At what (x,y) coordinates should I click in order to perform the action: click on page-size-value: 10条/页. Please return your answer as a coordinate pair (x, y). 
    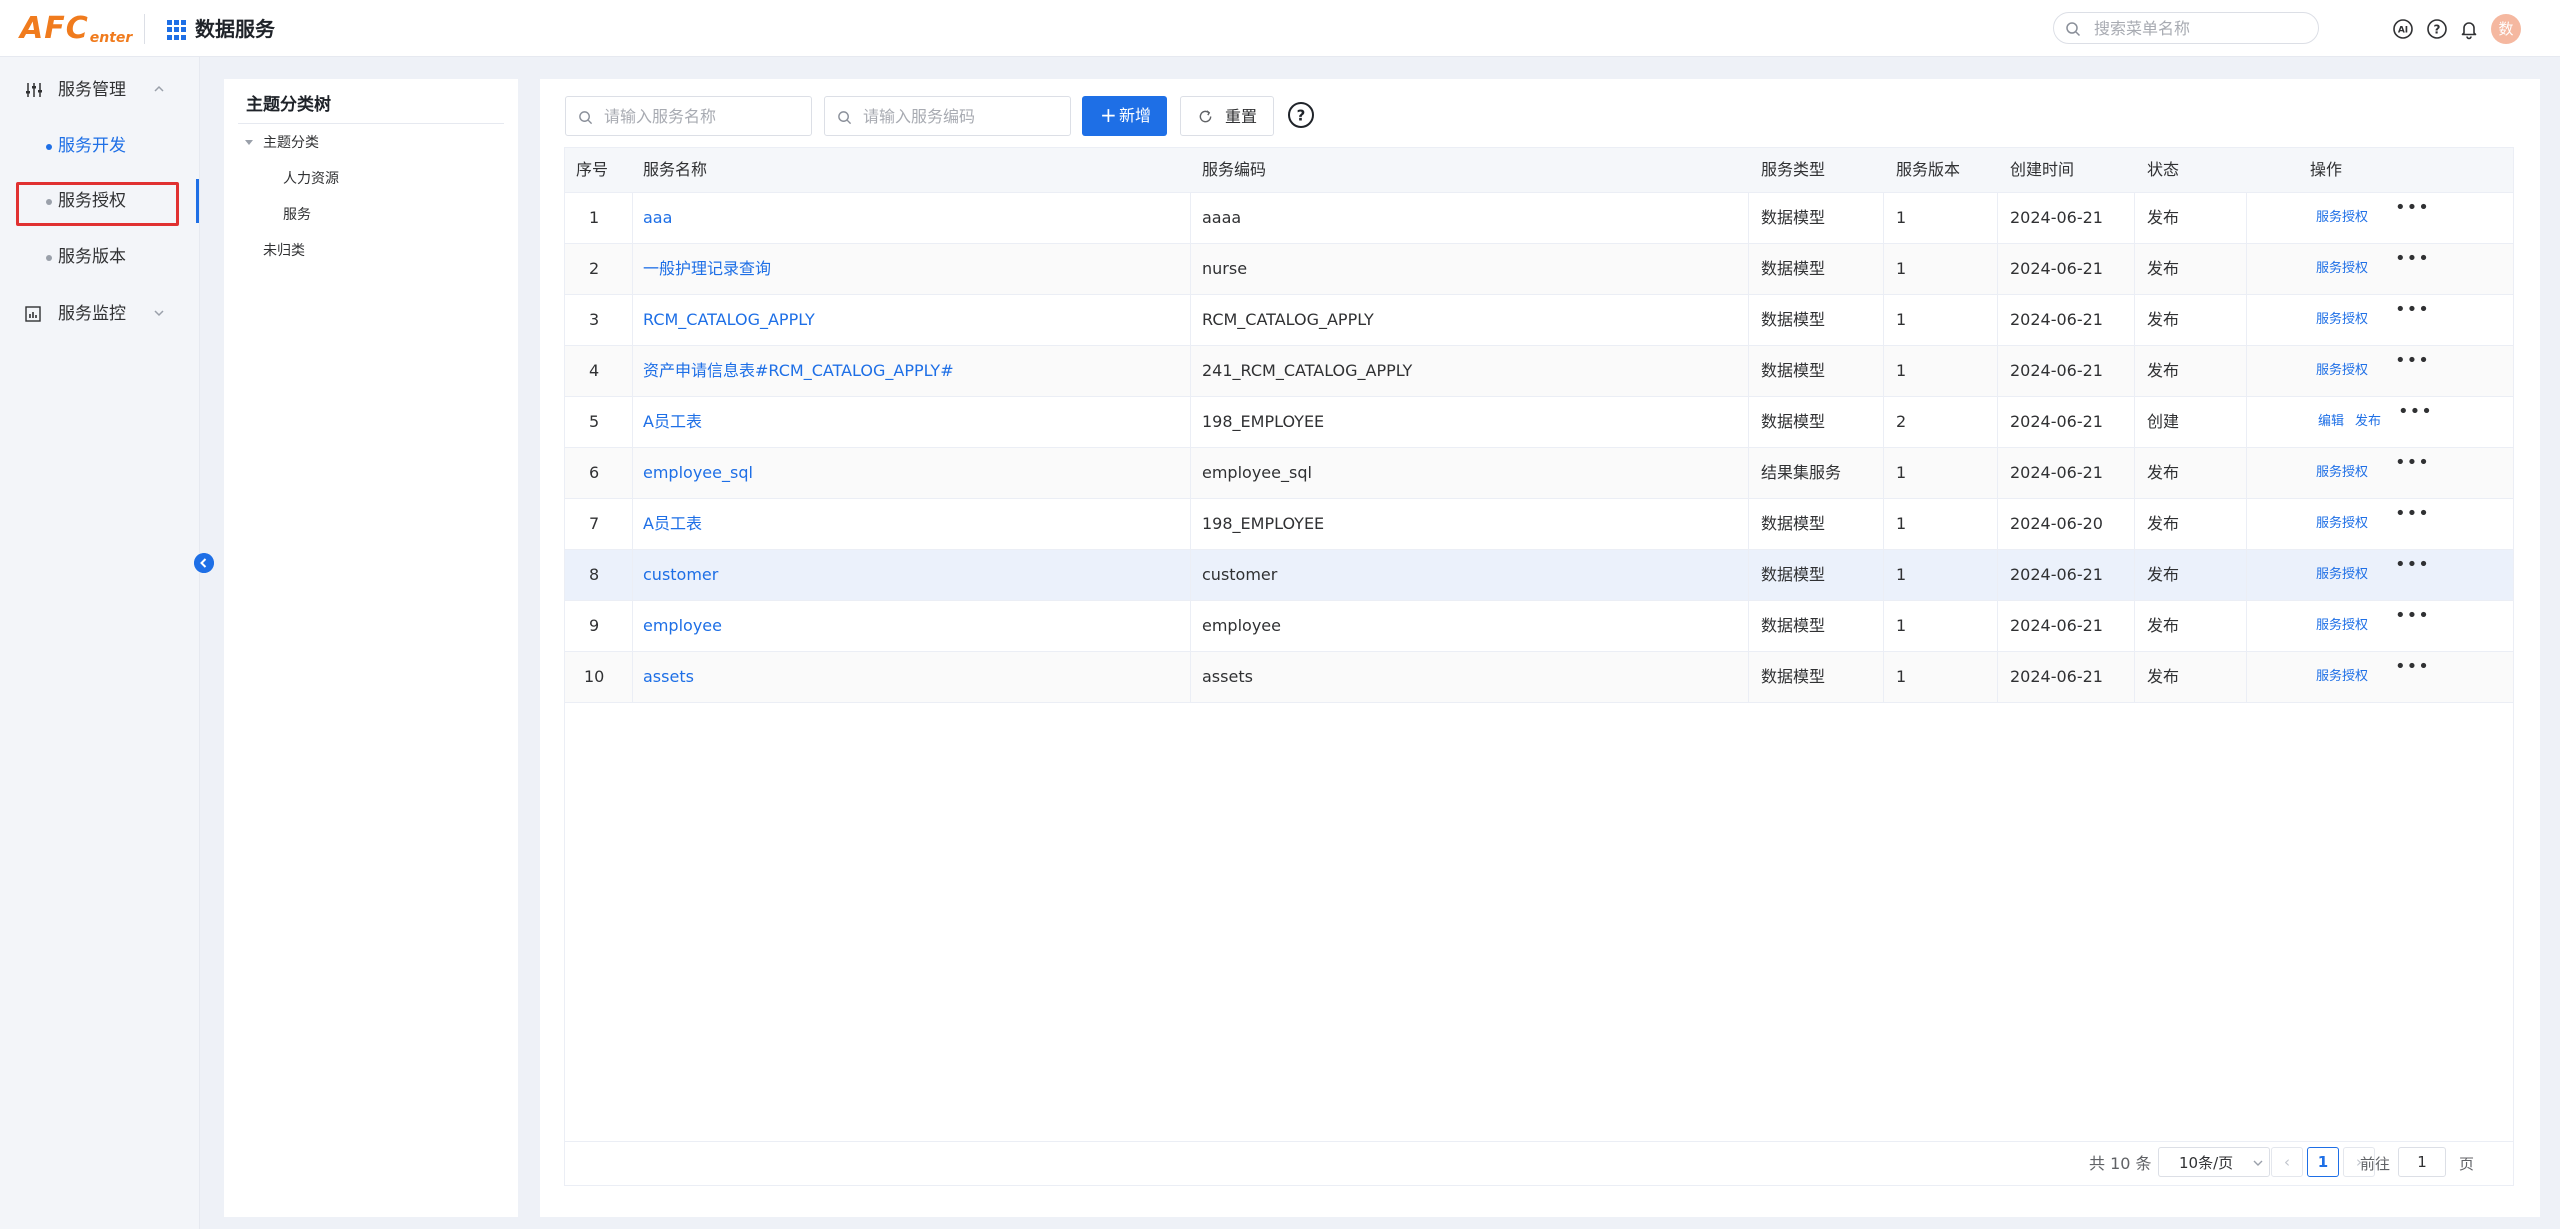
    Looking at the image, I should click on (2206, 1163).